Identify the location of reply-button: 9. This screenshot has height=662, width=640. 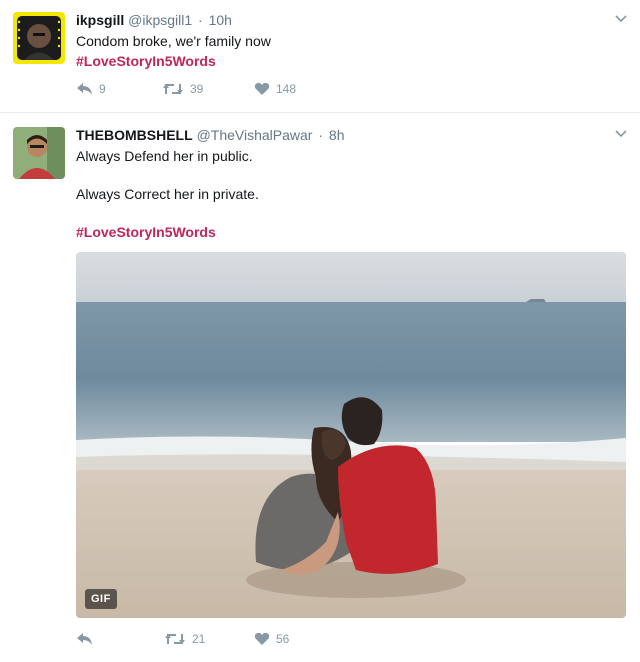
(91, 89).